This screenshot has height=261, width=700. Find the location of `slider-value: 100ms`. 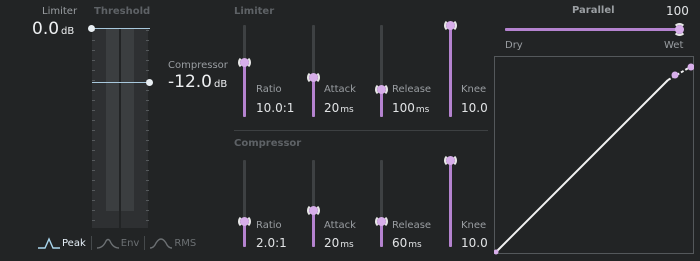

slider-value: 100ms is located at coordinates (410, 108).